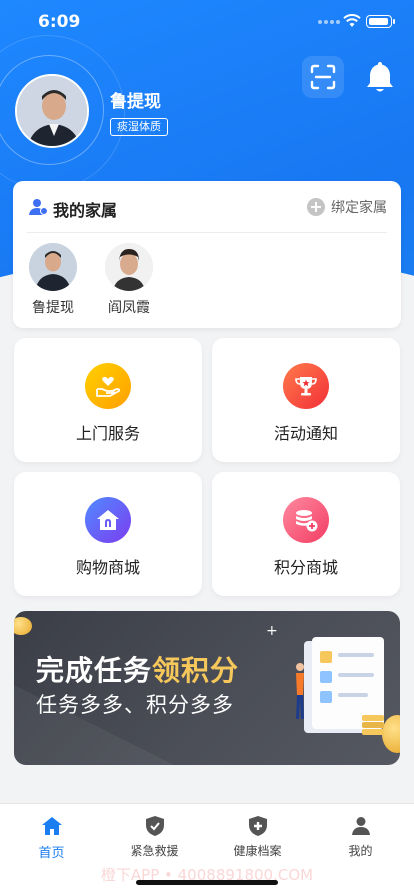 This screenshot has width=414, height=896. I want to click on home-indicator, so click(207, 882).